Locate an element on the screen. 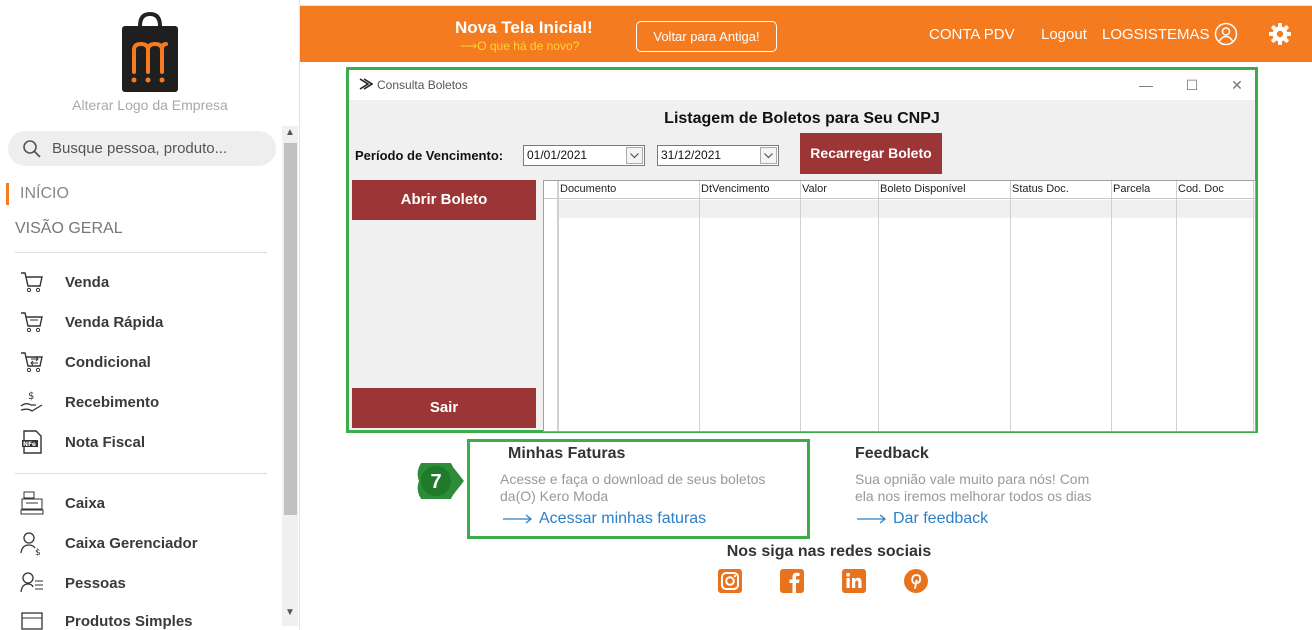 The height and width of the screenshot is (630, 1312). faturas-desc-line2: da(O) Kero Moda is located at coordinates (554, 496).